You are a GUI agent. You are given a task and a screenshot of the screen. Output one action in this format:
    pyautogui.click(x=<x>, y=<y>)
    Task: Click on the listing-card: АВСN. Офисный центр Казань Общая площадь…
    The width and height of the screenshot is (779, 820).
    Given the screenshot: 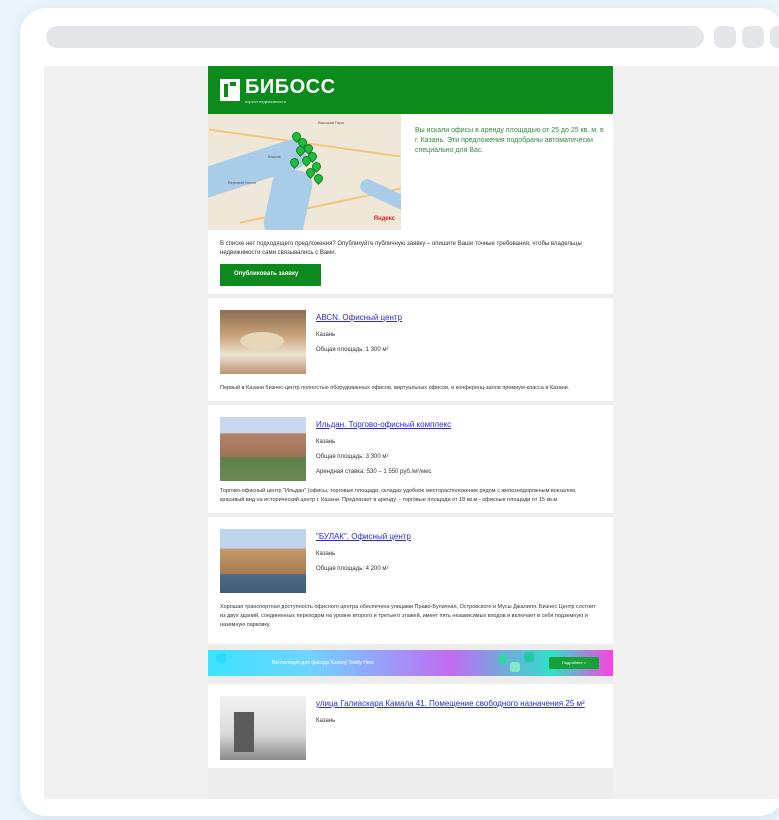 What is the action you would take?
    pyautogui.click(x=410, y=349)
    